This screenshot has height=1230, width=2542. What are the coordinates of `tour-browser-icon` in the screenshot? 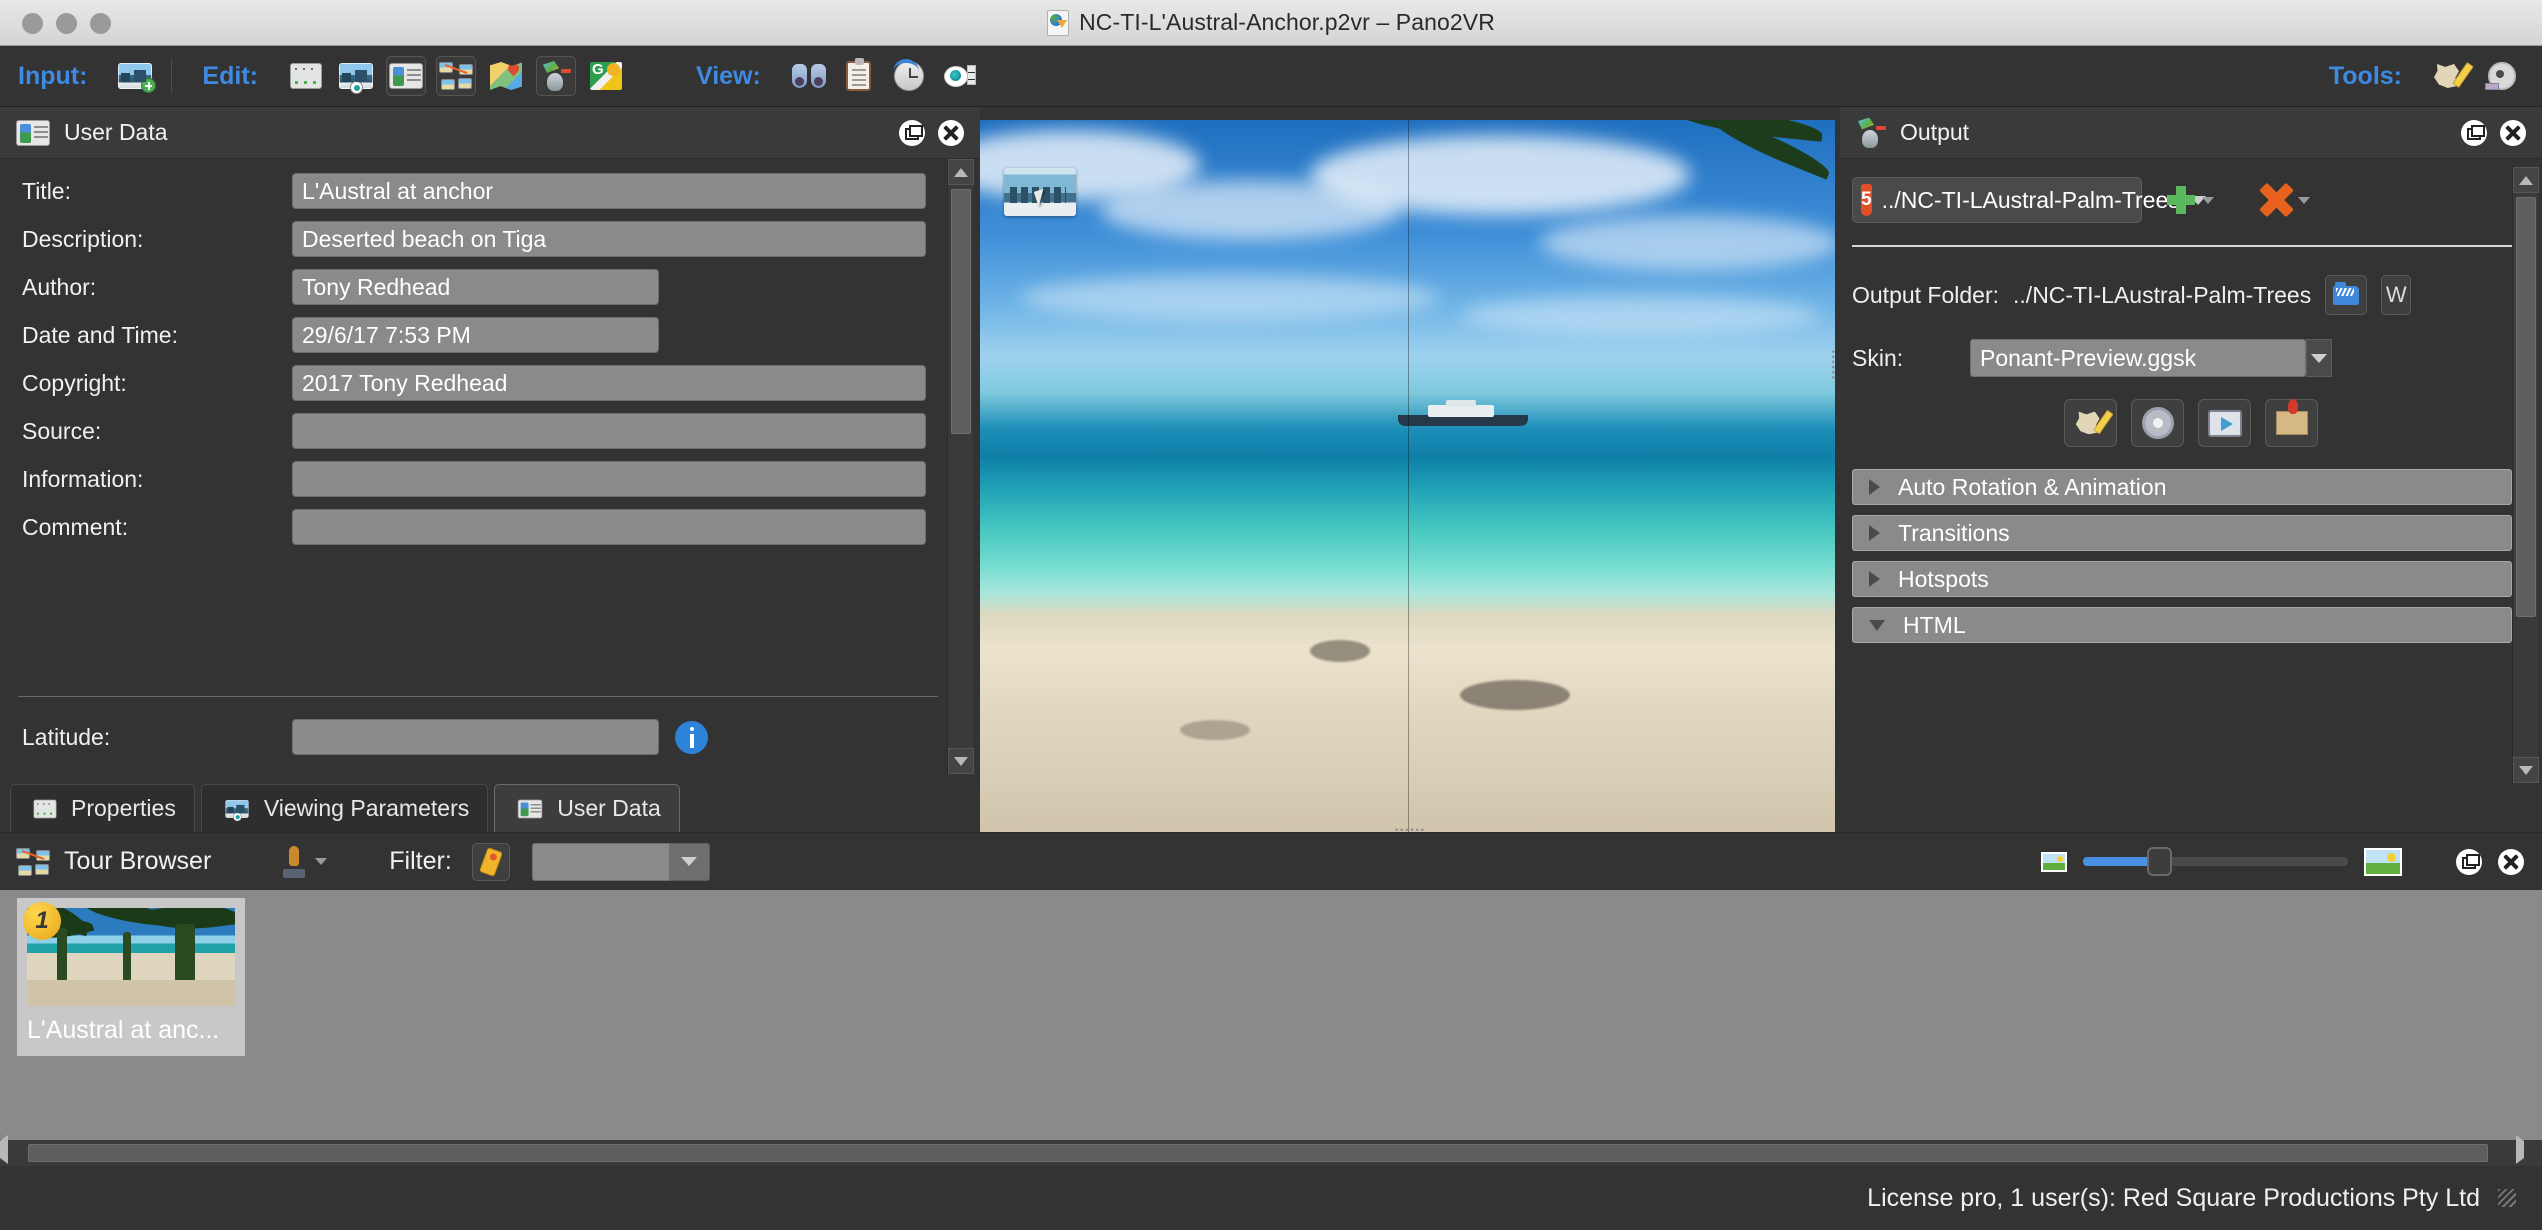 It's located at (455, 76).